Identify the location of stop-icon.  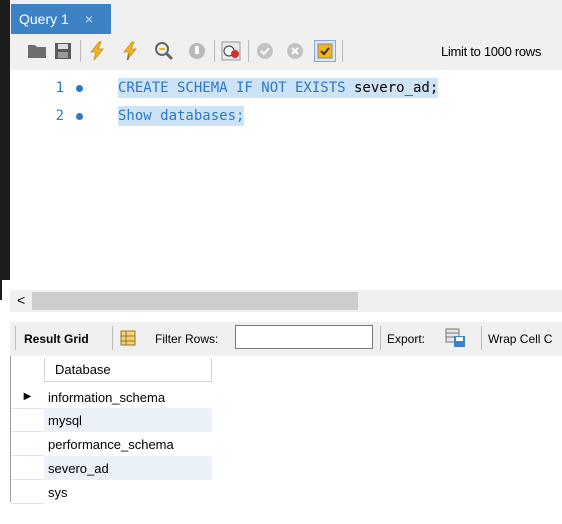
(197, 51).